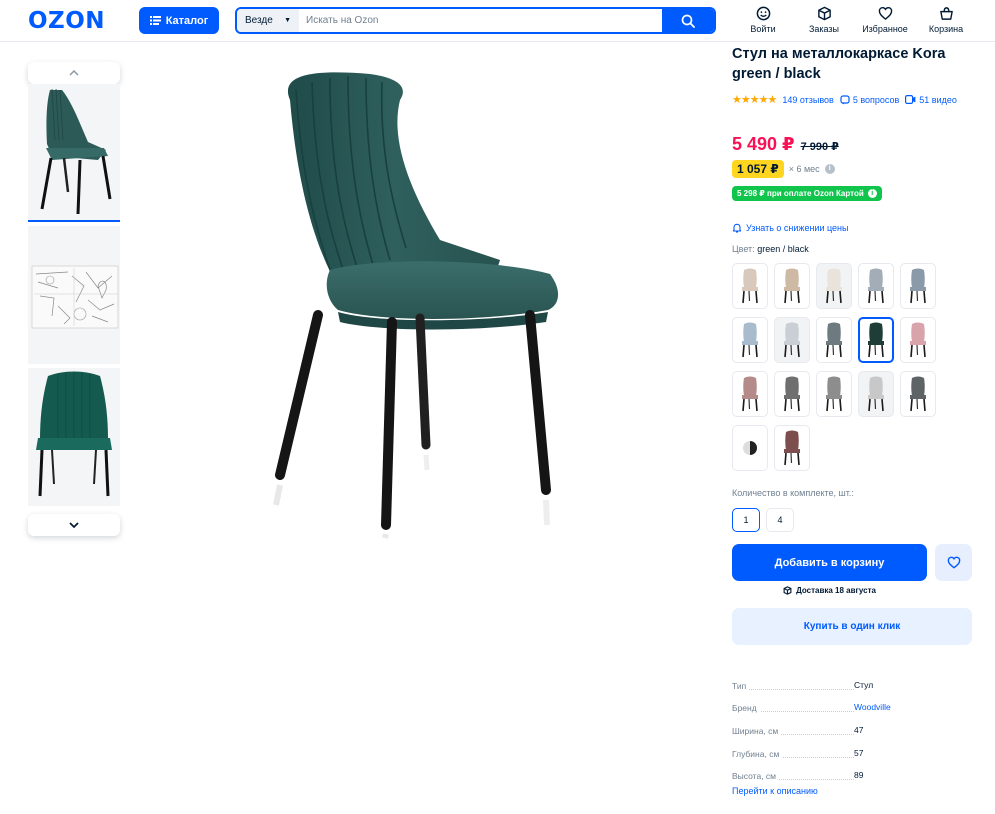  Describe the element at coordinates (819, 147) in the screenshot. I see `old-price: 7 990 ₽` at that location.